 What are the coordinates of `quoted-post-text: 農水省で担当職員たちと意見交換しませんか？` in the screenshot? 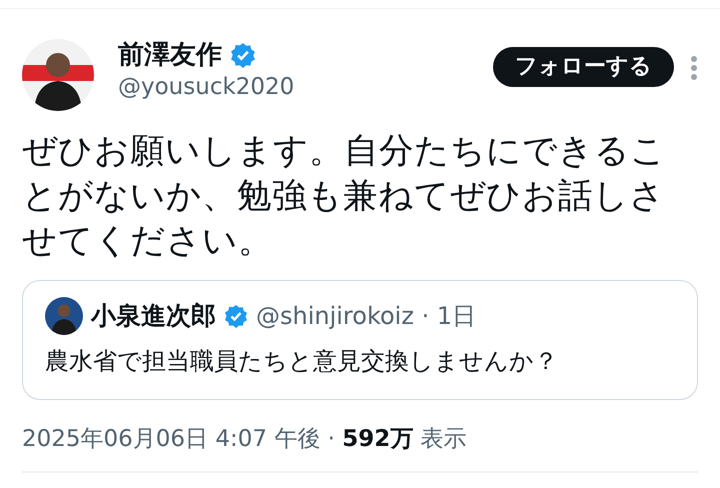 It's located at (302, 361).